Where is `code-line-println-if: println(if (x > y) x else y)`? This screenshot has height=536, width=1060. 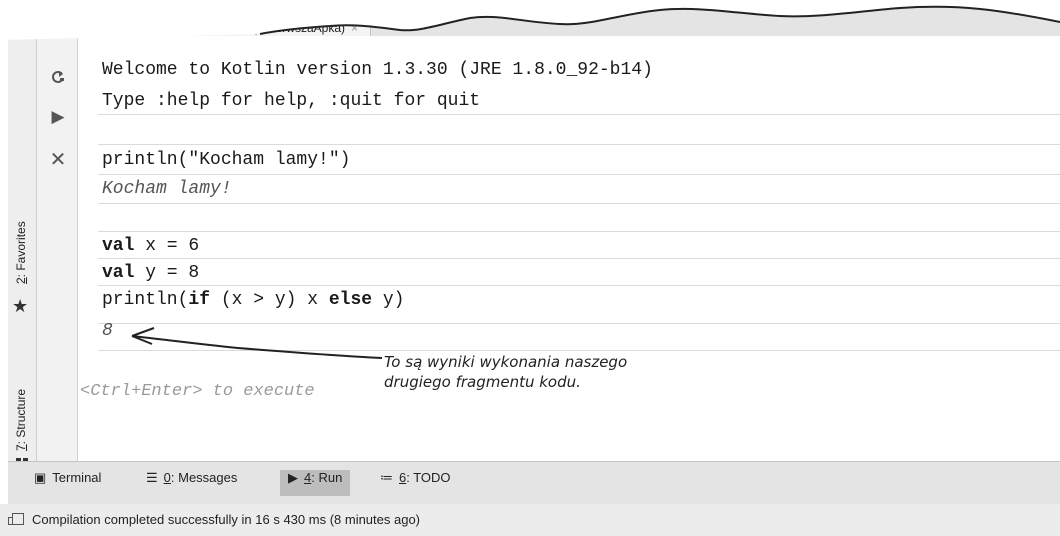
code-line-println-if: println(if (x > y) x else y) is located at coordinates (253, 300).